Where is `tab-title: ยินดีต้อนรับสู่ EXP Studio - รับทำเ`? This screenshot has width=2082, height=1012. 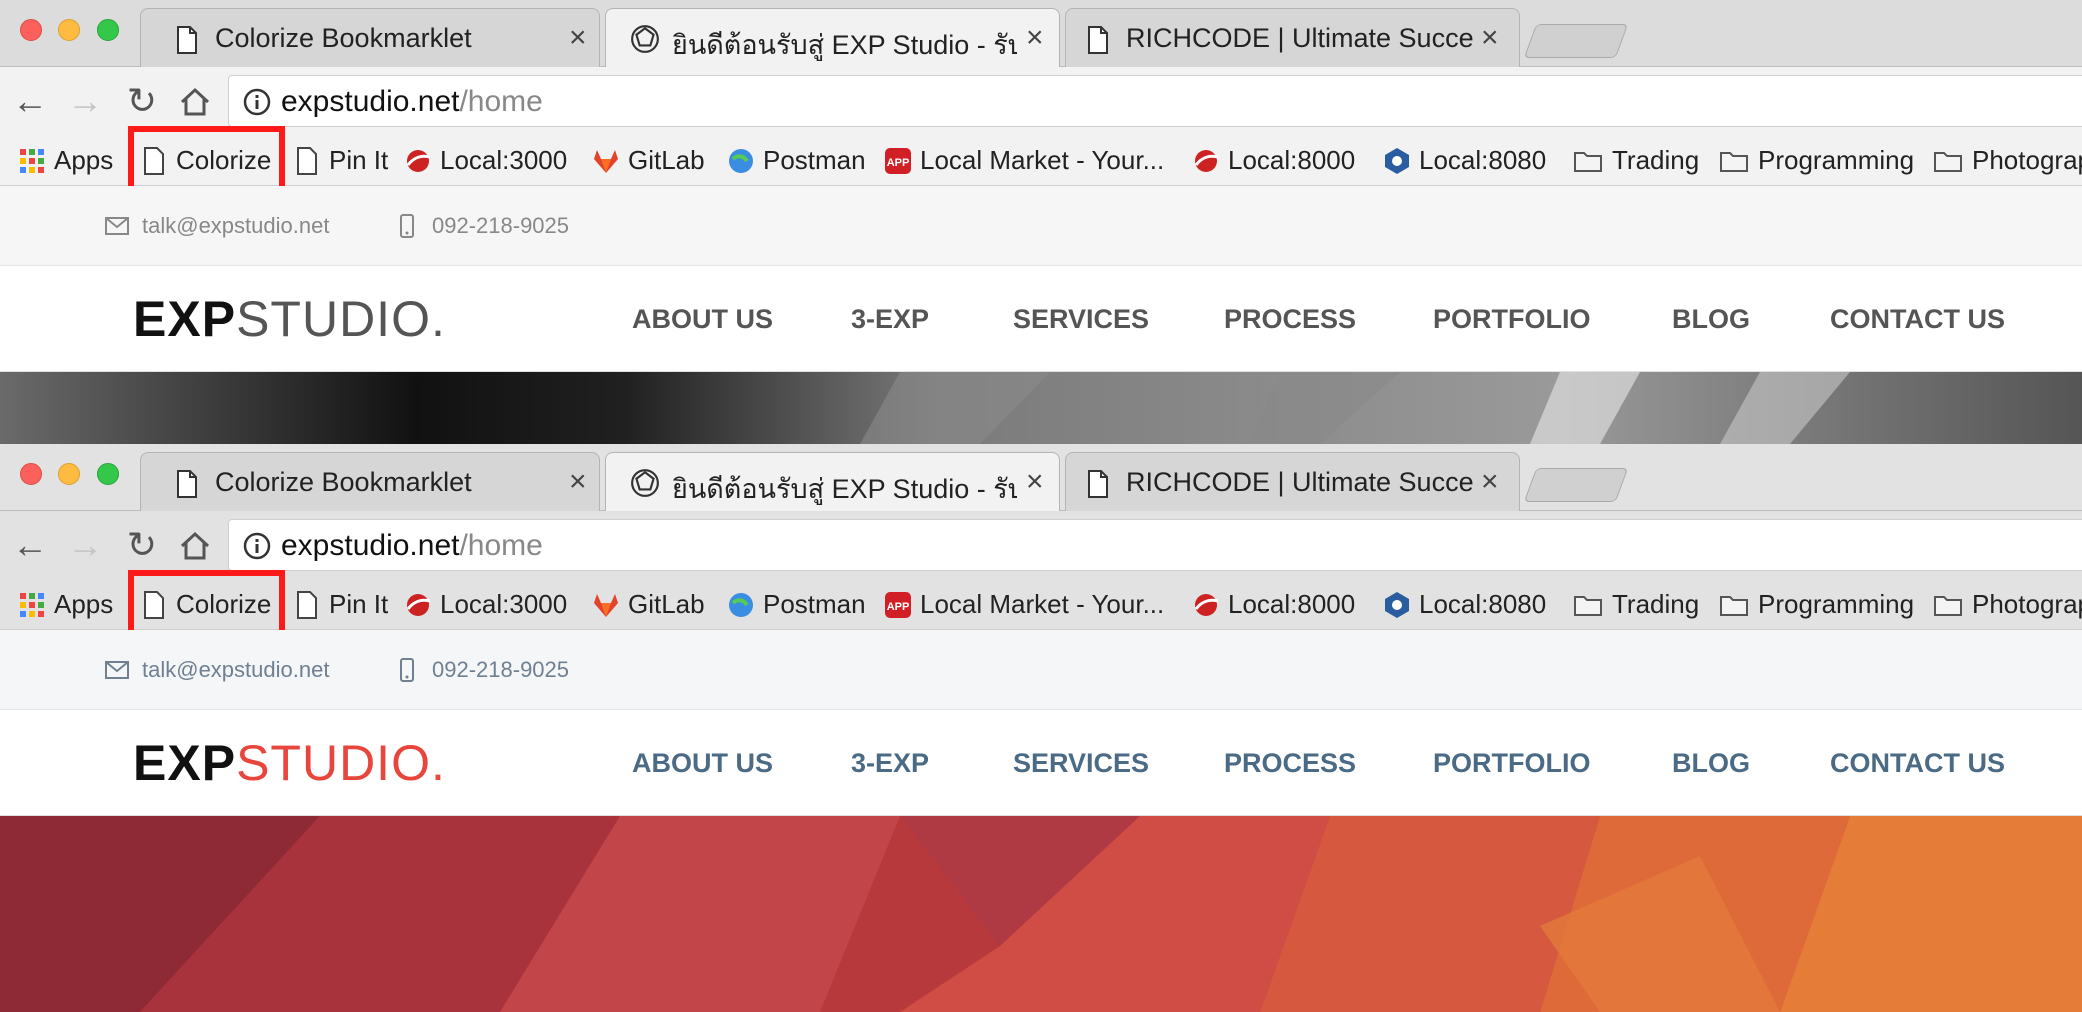
tab-title: ยินดีต้อนรับสู่ EXP Studio - รับทำเ is located at coordinates (844, 489).